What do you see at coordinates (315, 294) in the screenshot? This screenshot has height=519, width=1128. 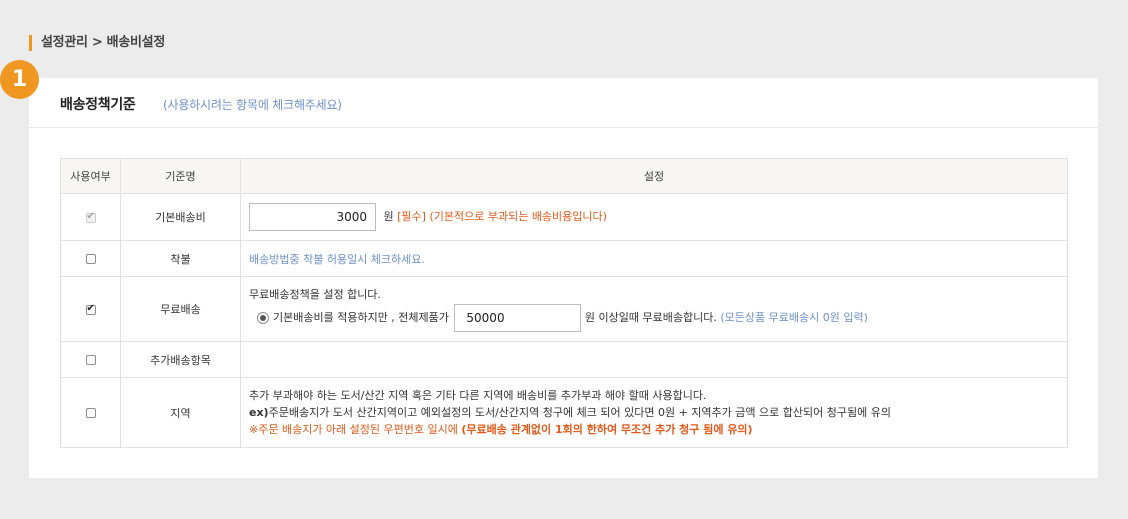 I see `free-shipping-title: 무료배송정책을 설정 합니다.` at bounding box center [315, 294].